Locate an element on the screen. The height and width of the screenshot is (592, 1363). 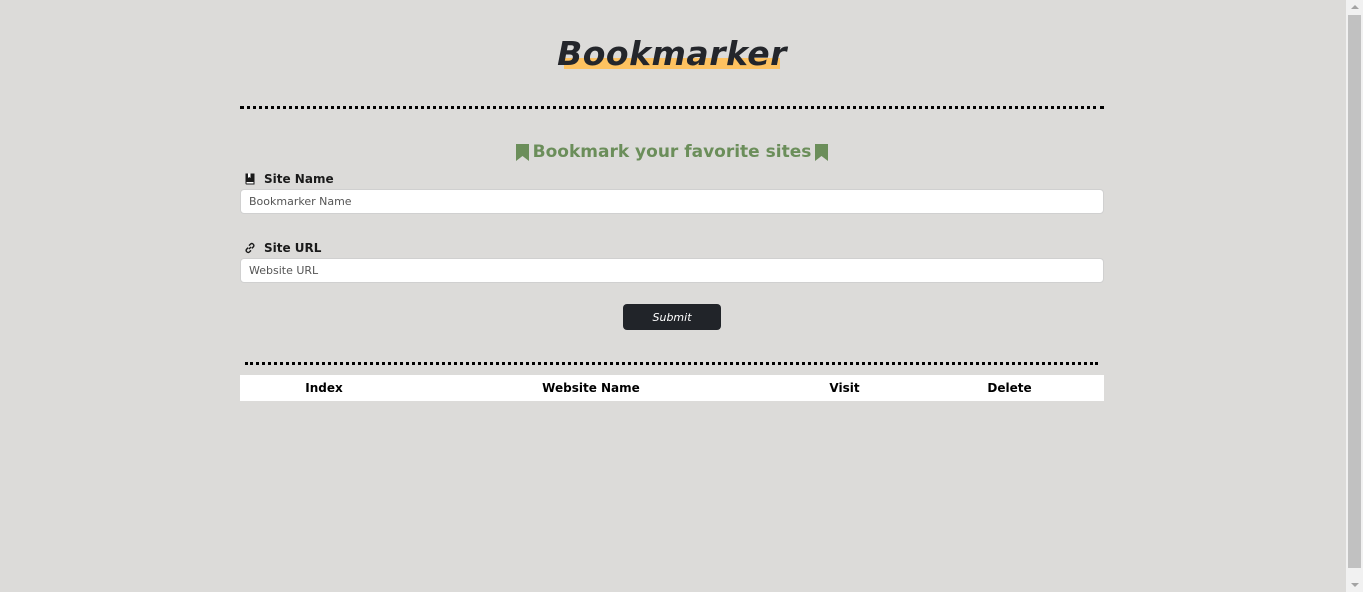
logo-title: Bookmarker is located at coordinates (672, 53).